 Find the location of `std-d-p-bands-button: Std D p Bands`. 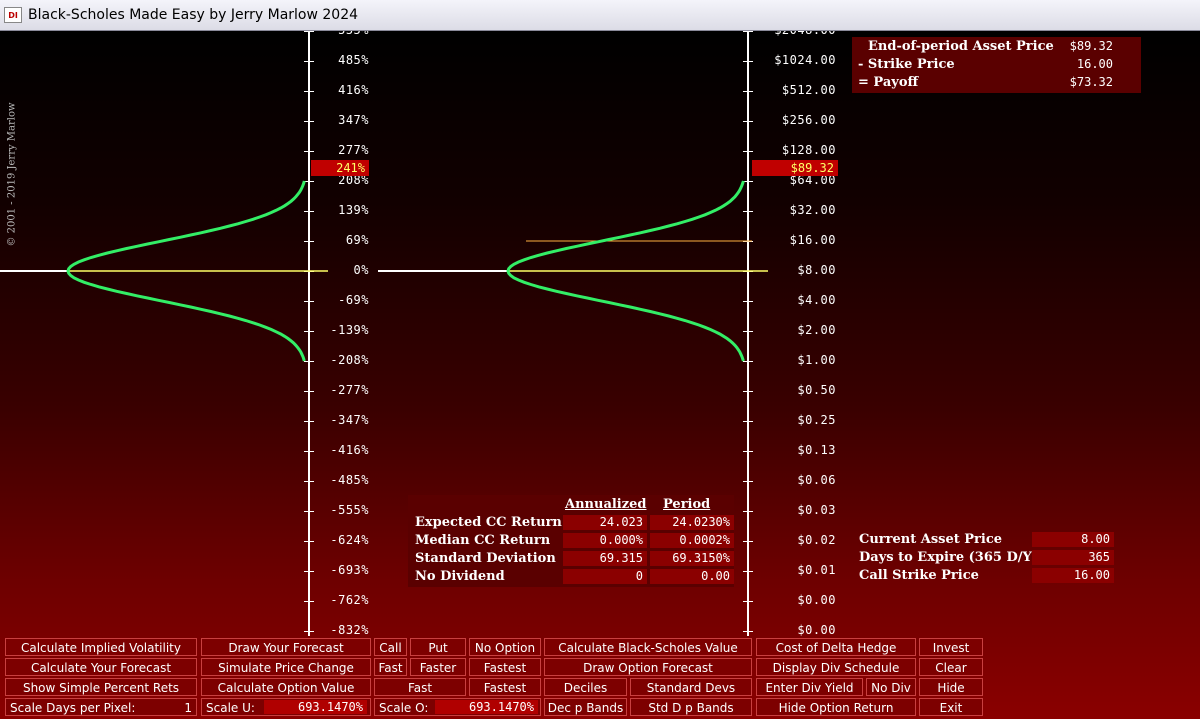

std-d-p-bands-button: Std D p Bands is located at coordinates (691, 707).